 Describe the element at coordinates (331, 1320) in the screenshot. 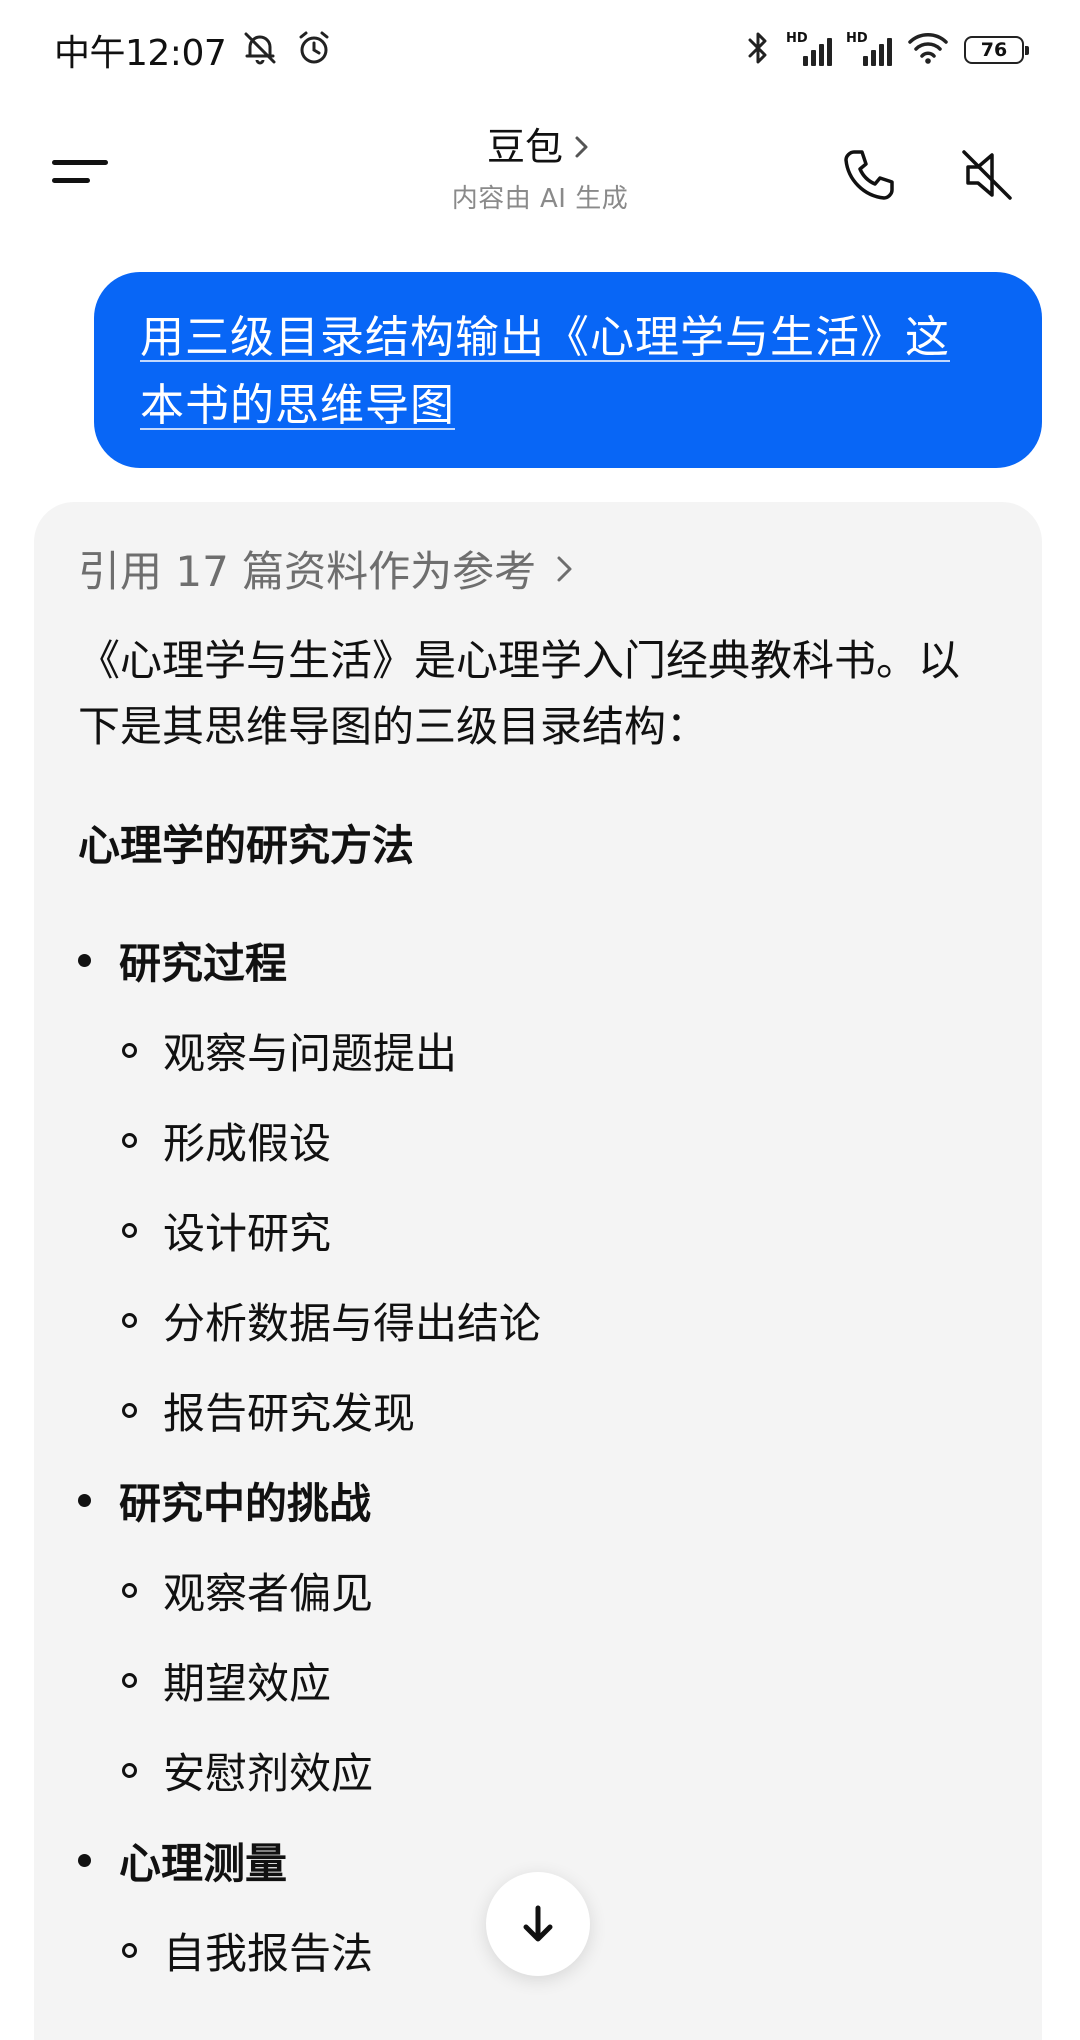

I see `list-item-level2: 分析数据与得出结论` at that location.